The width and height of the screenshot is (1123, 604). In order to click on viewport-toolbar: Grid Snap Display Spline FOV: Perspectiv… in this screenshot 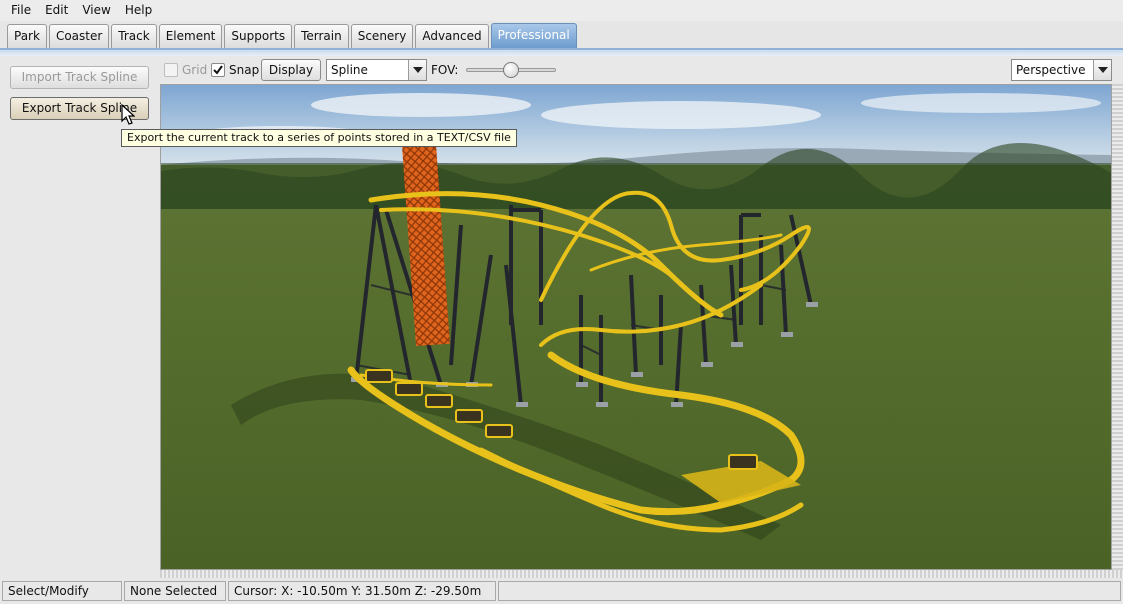, I will do `click(641, 70)`.